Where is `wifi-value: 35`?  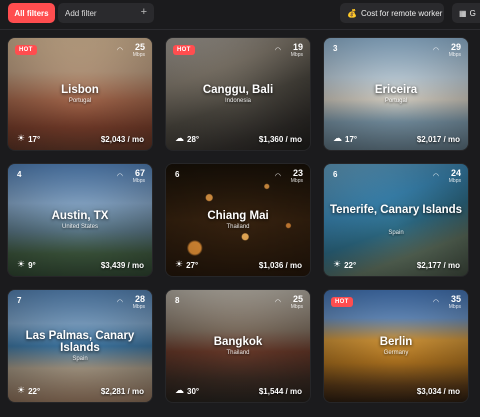
wifi-value: 35 is located at coordinates (455, 299).